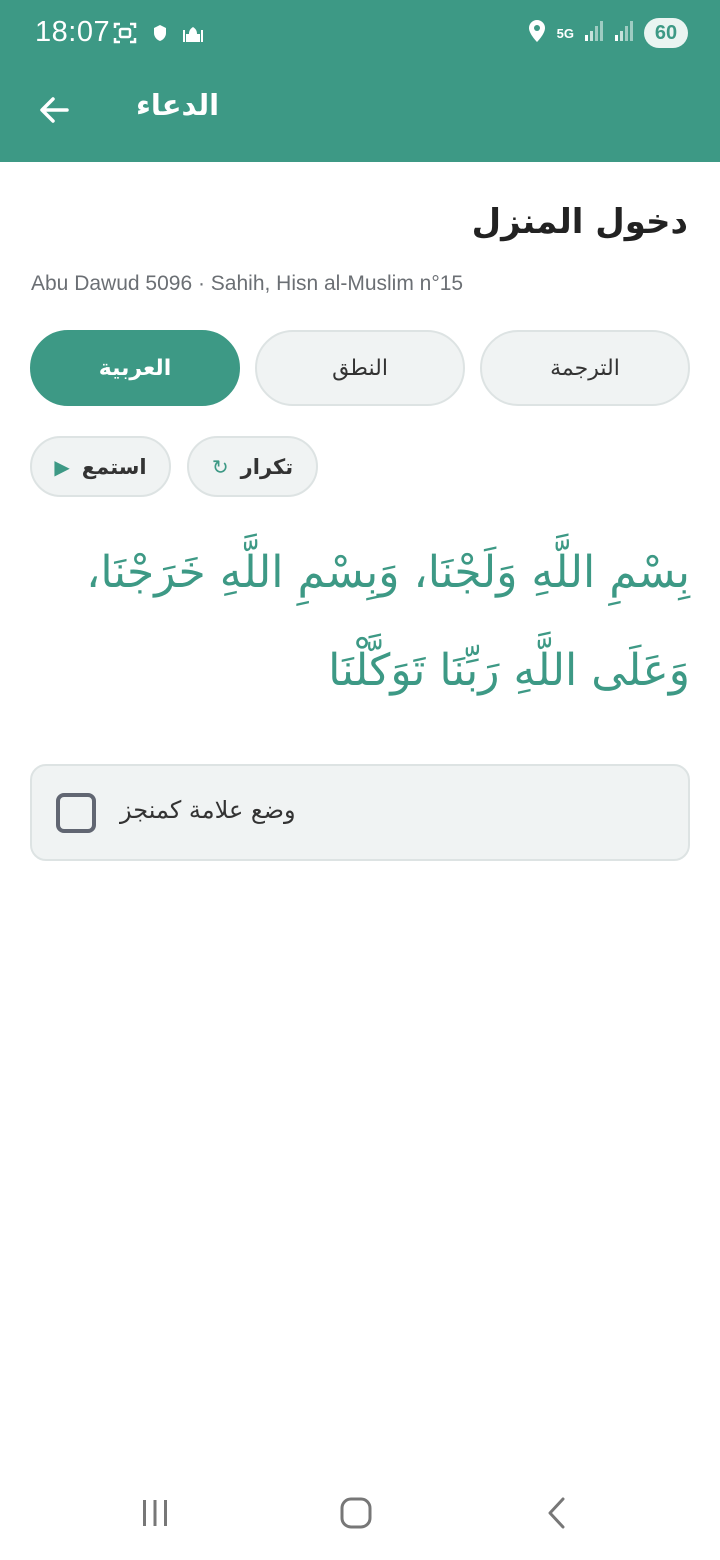 The image size is (720, 1560). I want to click on home-icon, so click(356, 1515).